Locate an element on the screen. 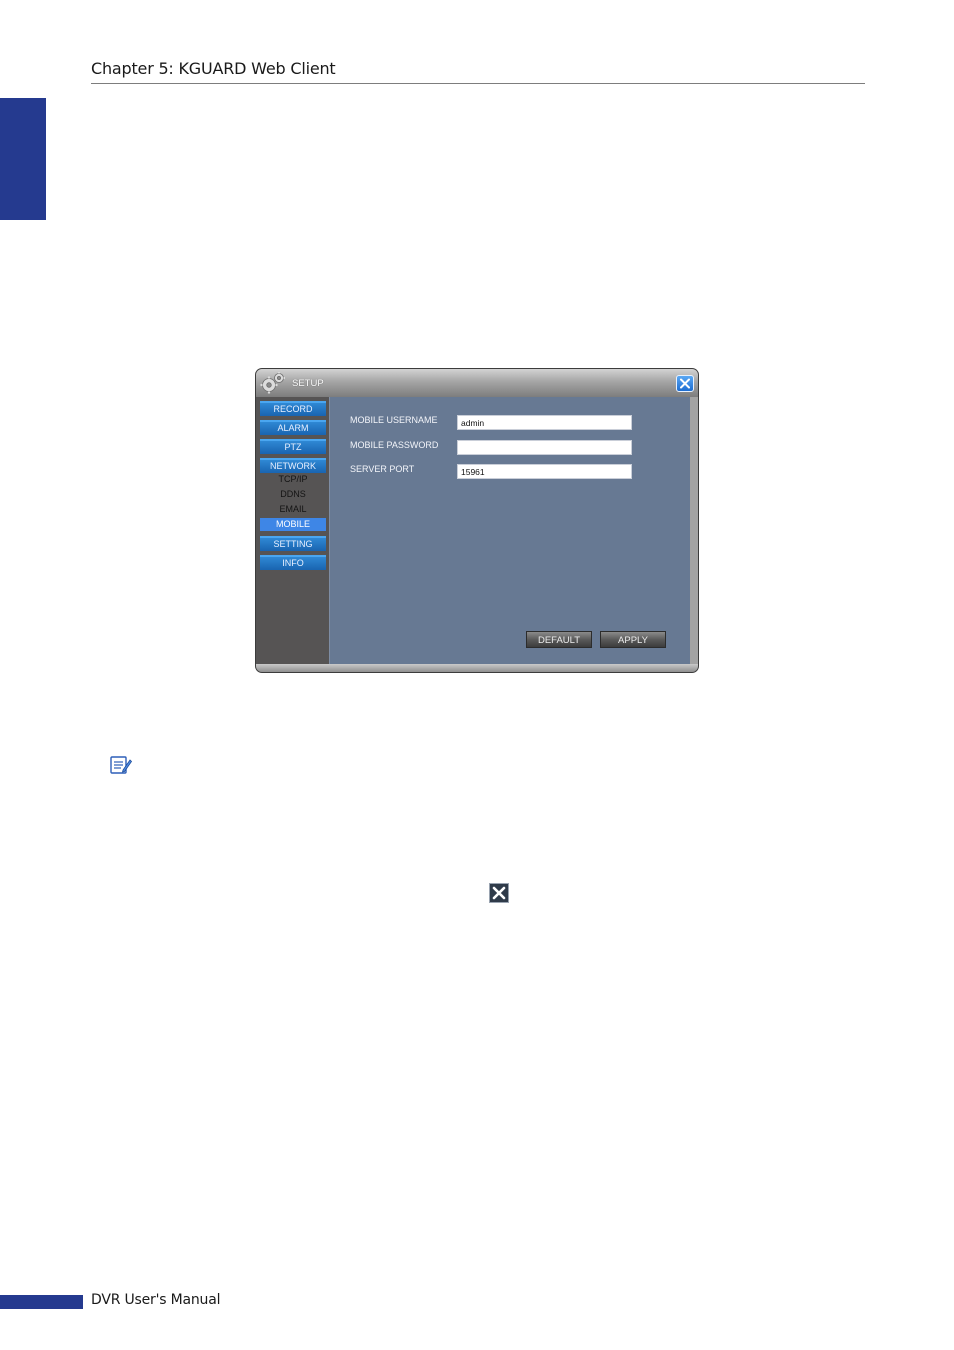  footer-title: DVR User's Manual is located at coordinates (156, 1300).